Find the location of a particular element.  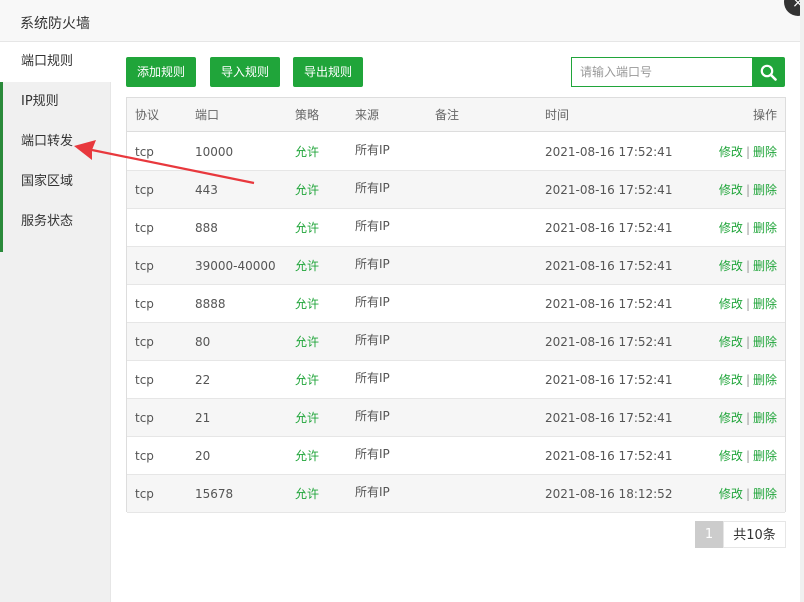

header-time: 时间 is located at coordinates (557, 115).